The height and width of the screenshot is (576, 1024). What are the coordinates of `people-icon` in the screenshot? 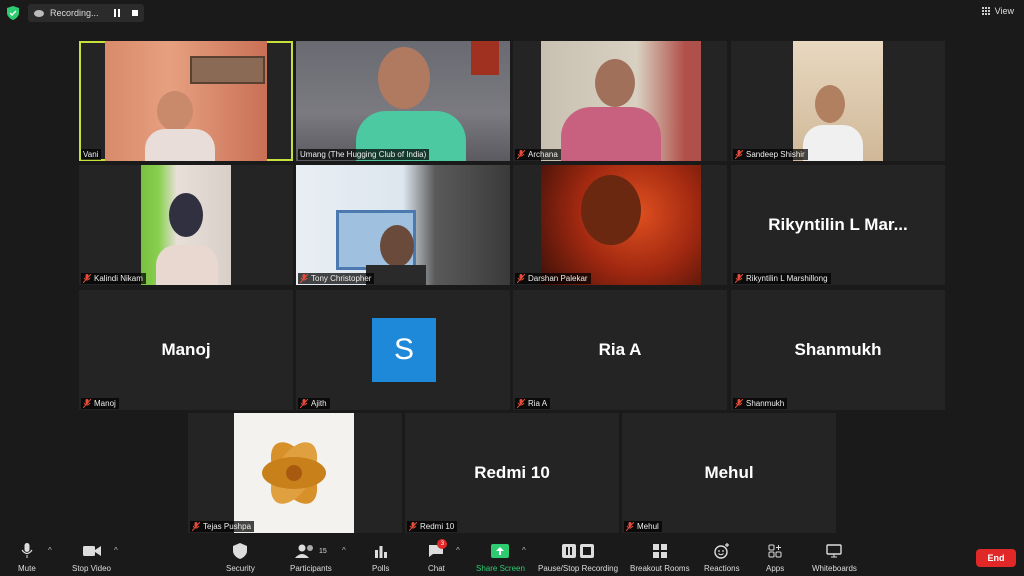 It's located at (304, 551).